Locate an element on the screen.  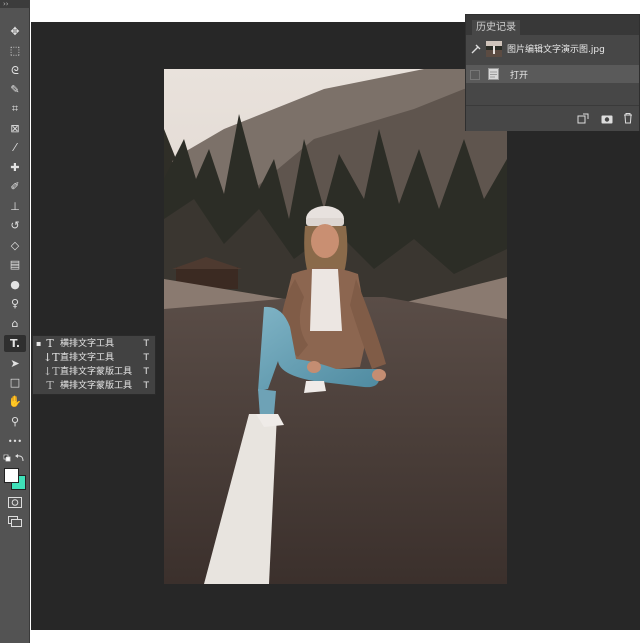
quick-select-tool-icon: ✎ is located at coordinates (15, 89).